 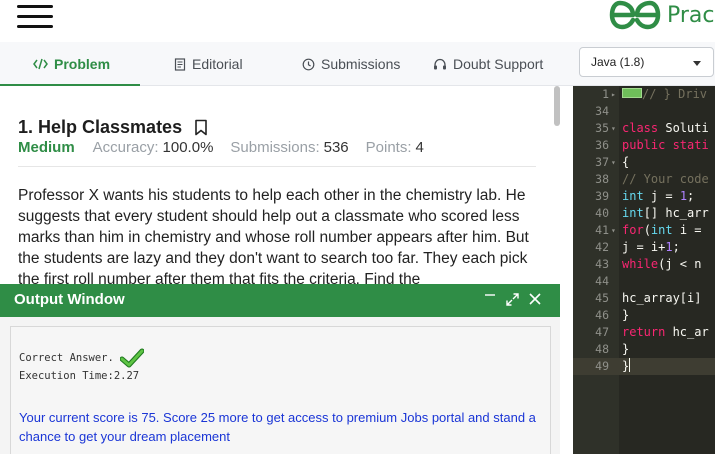 What do you see at coordinates (635, 15) in the screenshot?
I see `gfg-logo-icon` at bounding box center [635, 15].